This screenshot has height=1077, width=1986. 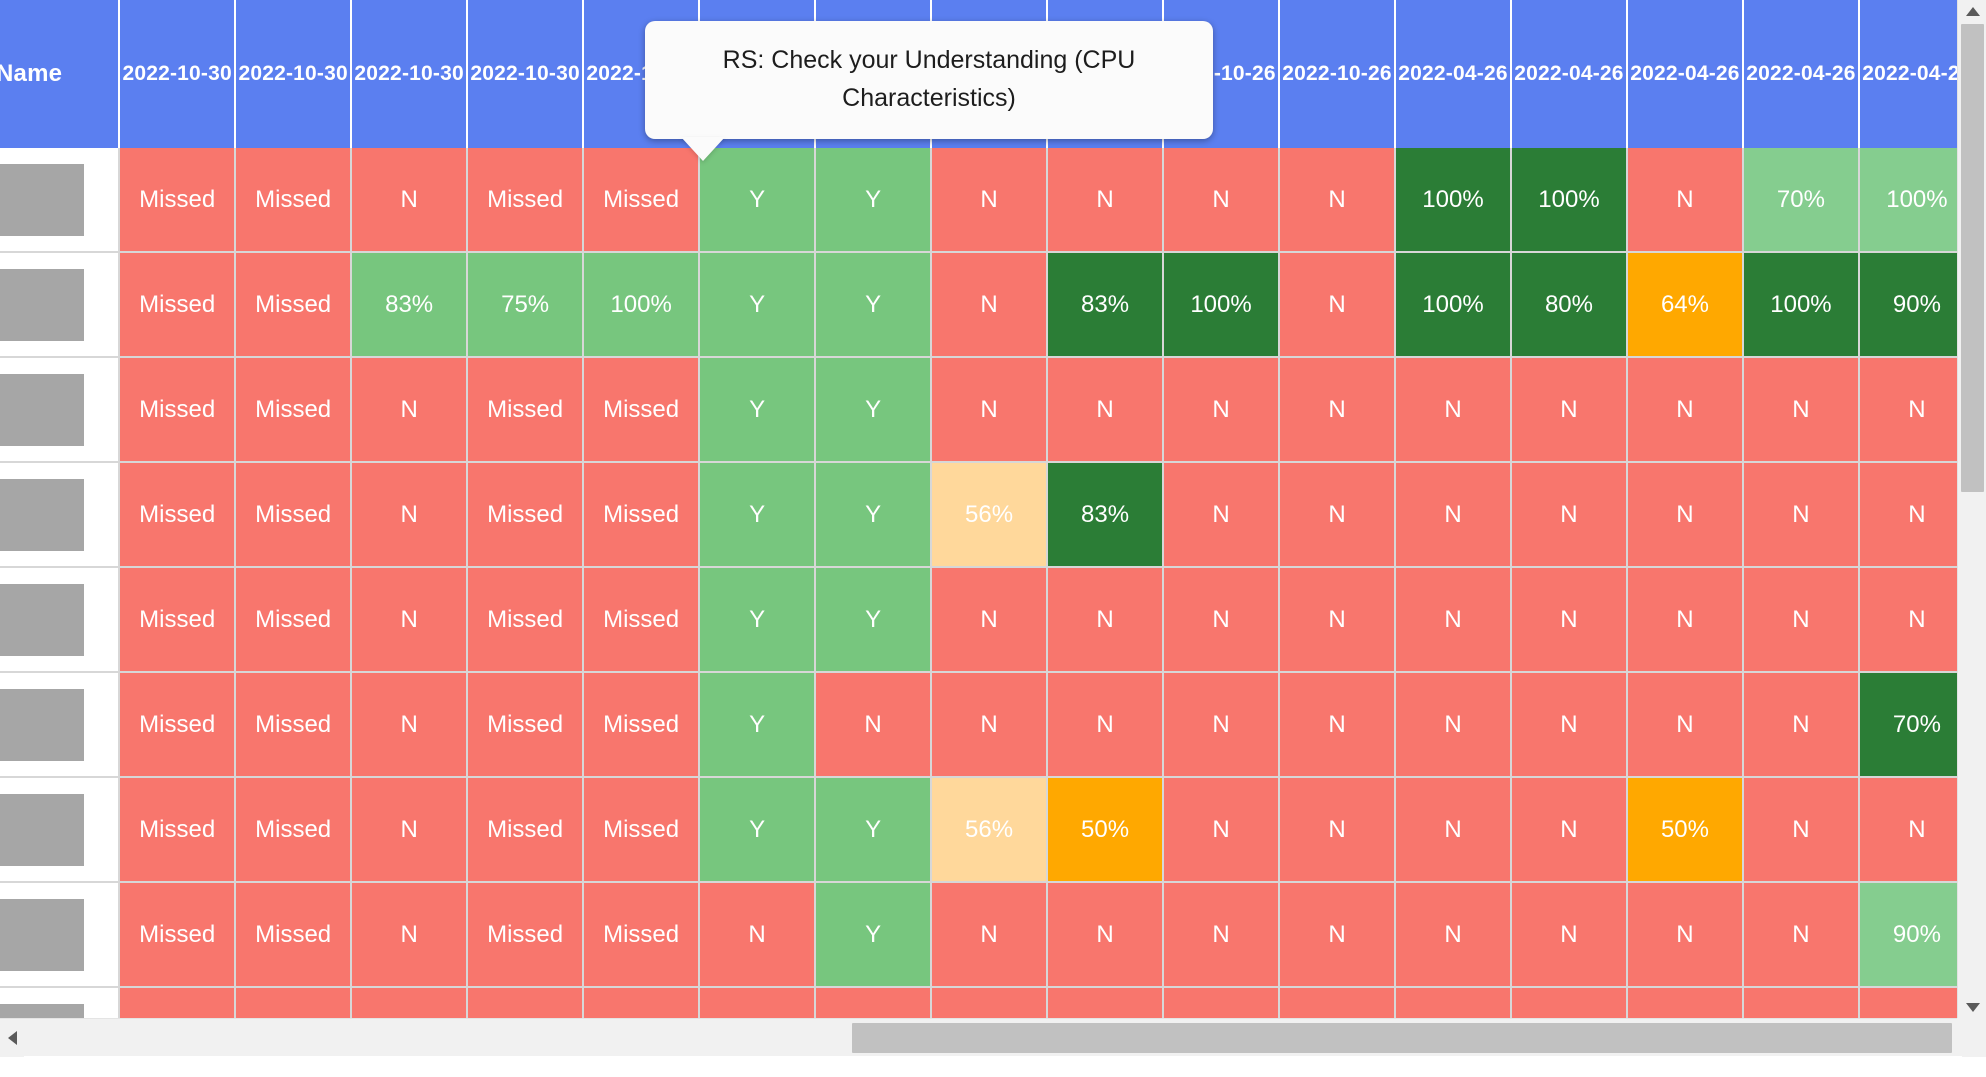 I want to click on score-cell: 56%, so click(x=990, y=515).